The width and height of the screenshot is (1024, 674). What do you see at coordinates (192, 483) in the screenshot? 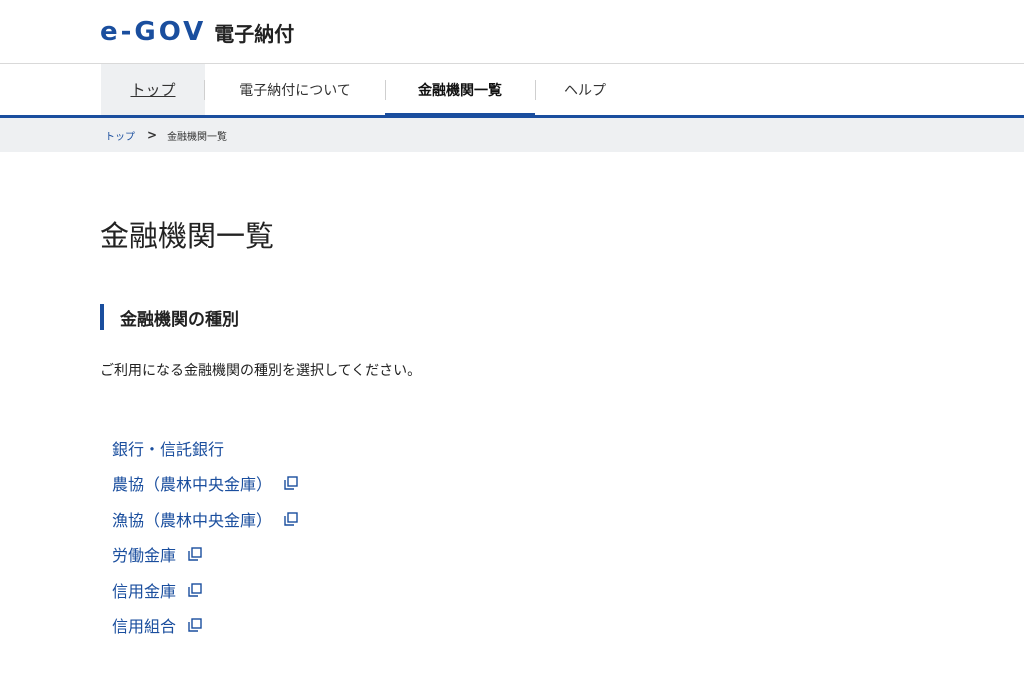
I see `link-ja-bank: 農協（農林中央金庫）` at bounding box center [192, 483].